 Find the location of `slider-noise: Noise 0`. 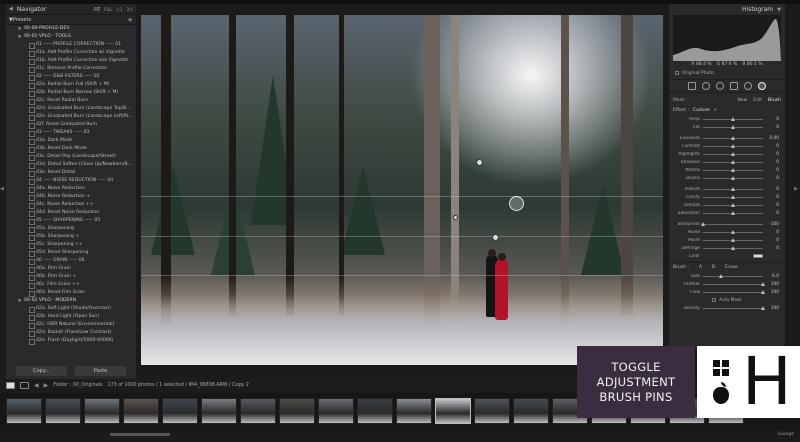

slider-noise: Noise 0 is located at coordinates (727, 232).